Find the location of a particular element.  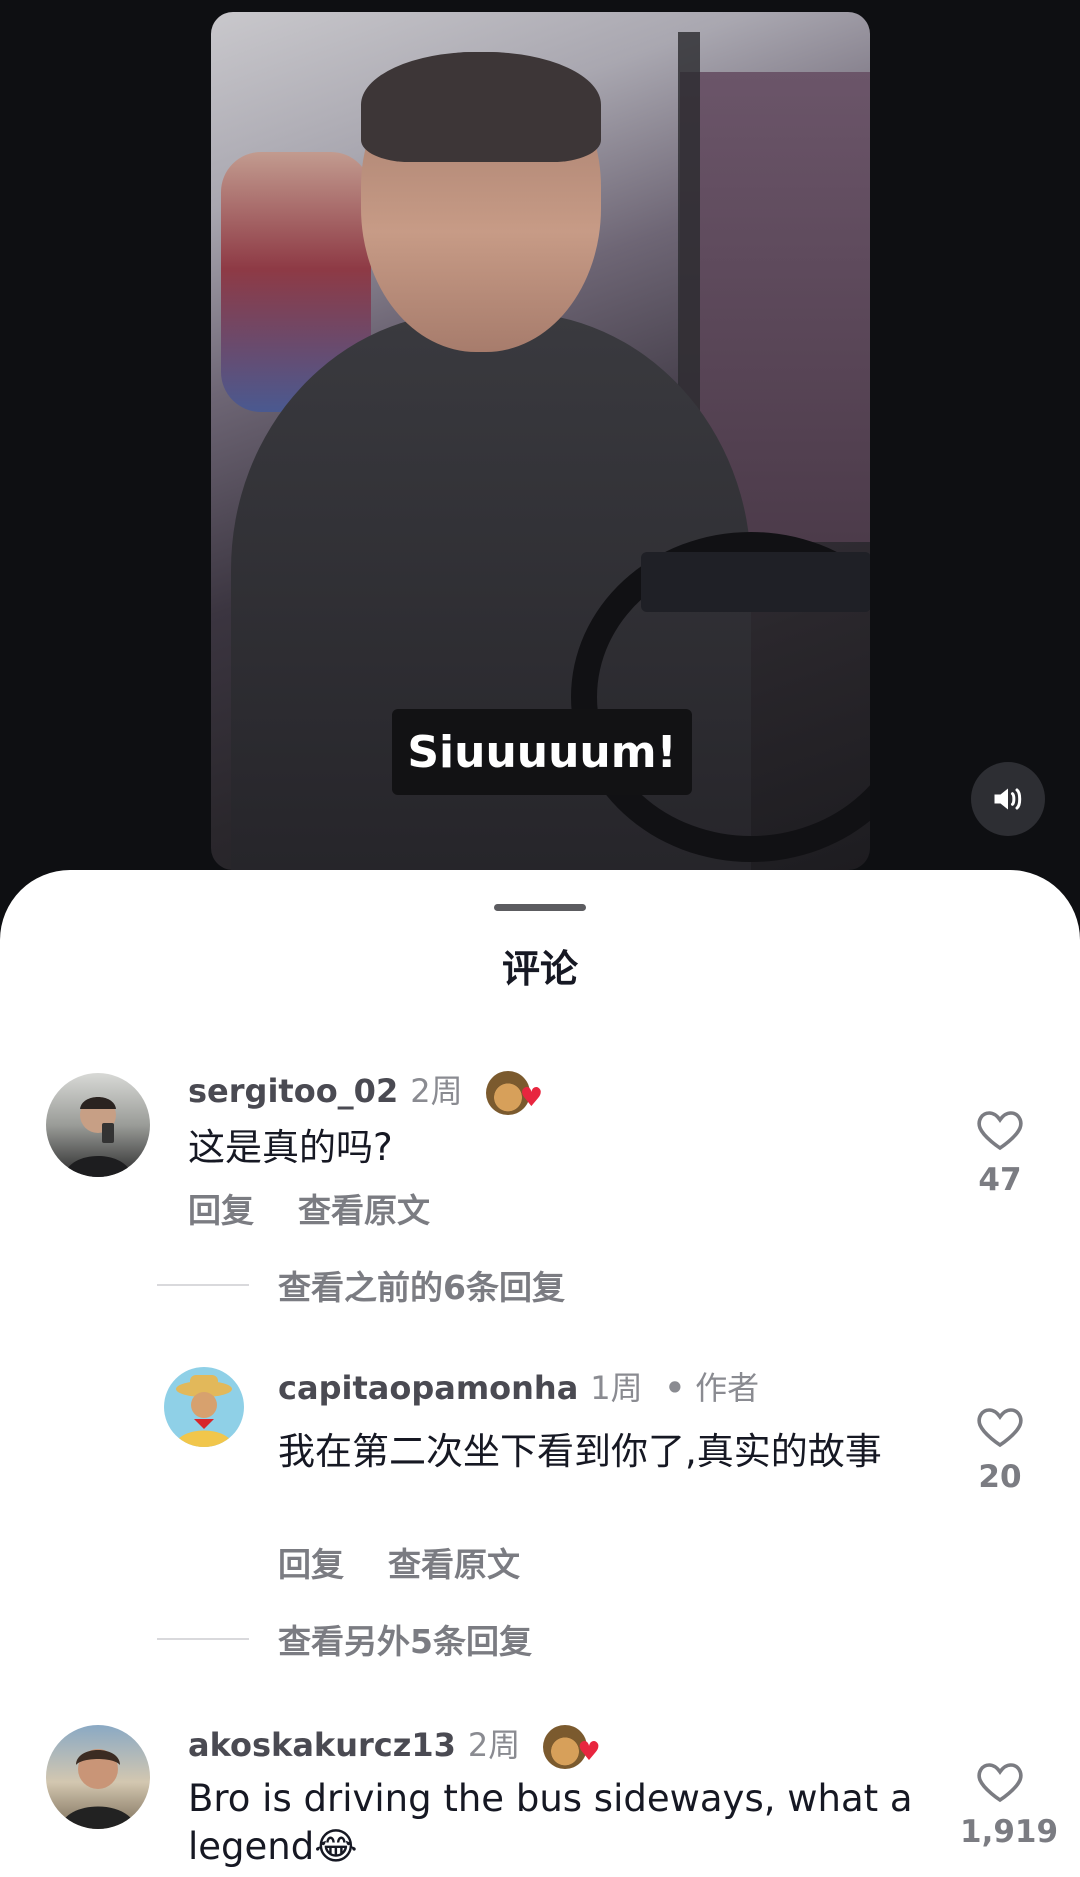

video-dashboard-panel is located at coordinates (755, 582).